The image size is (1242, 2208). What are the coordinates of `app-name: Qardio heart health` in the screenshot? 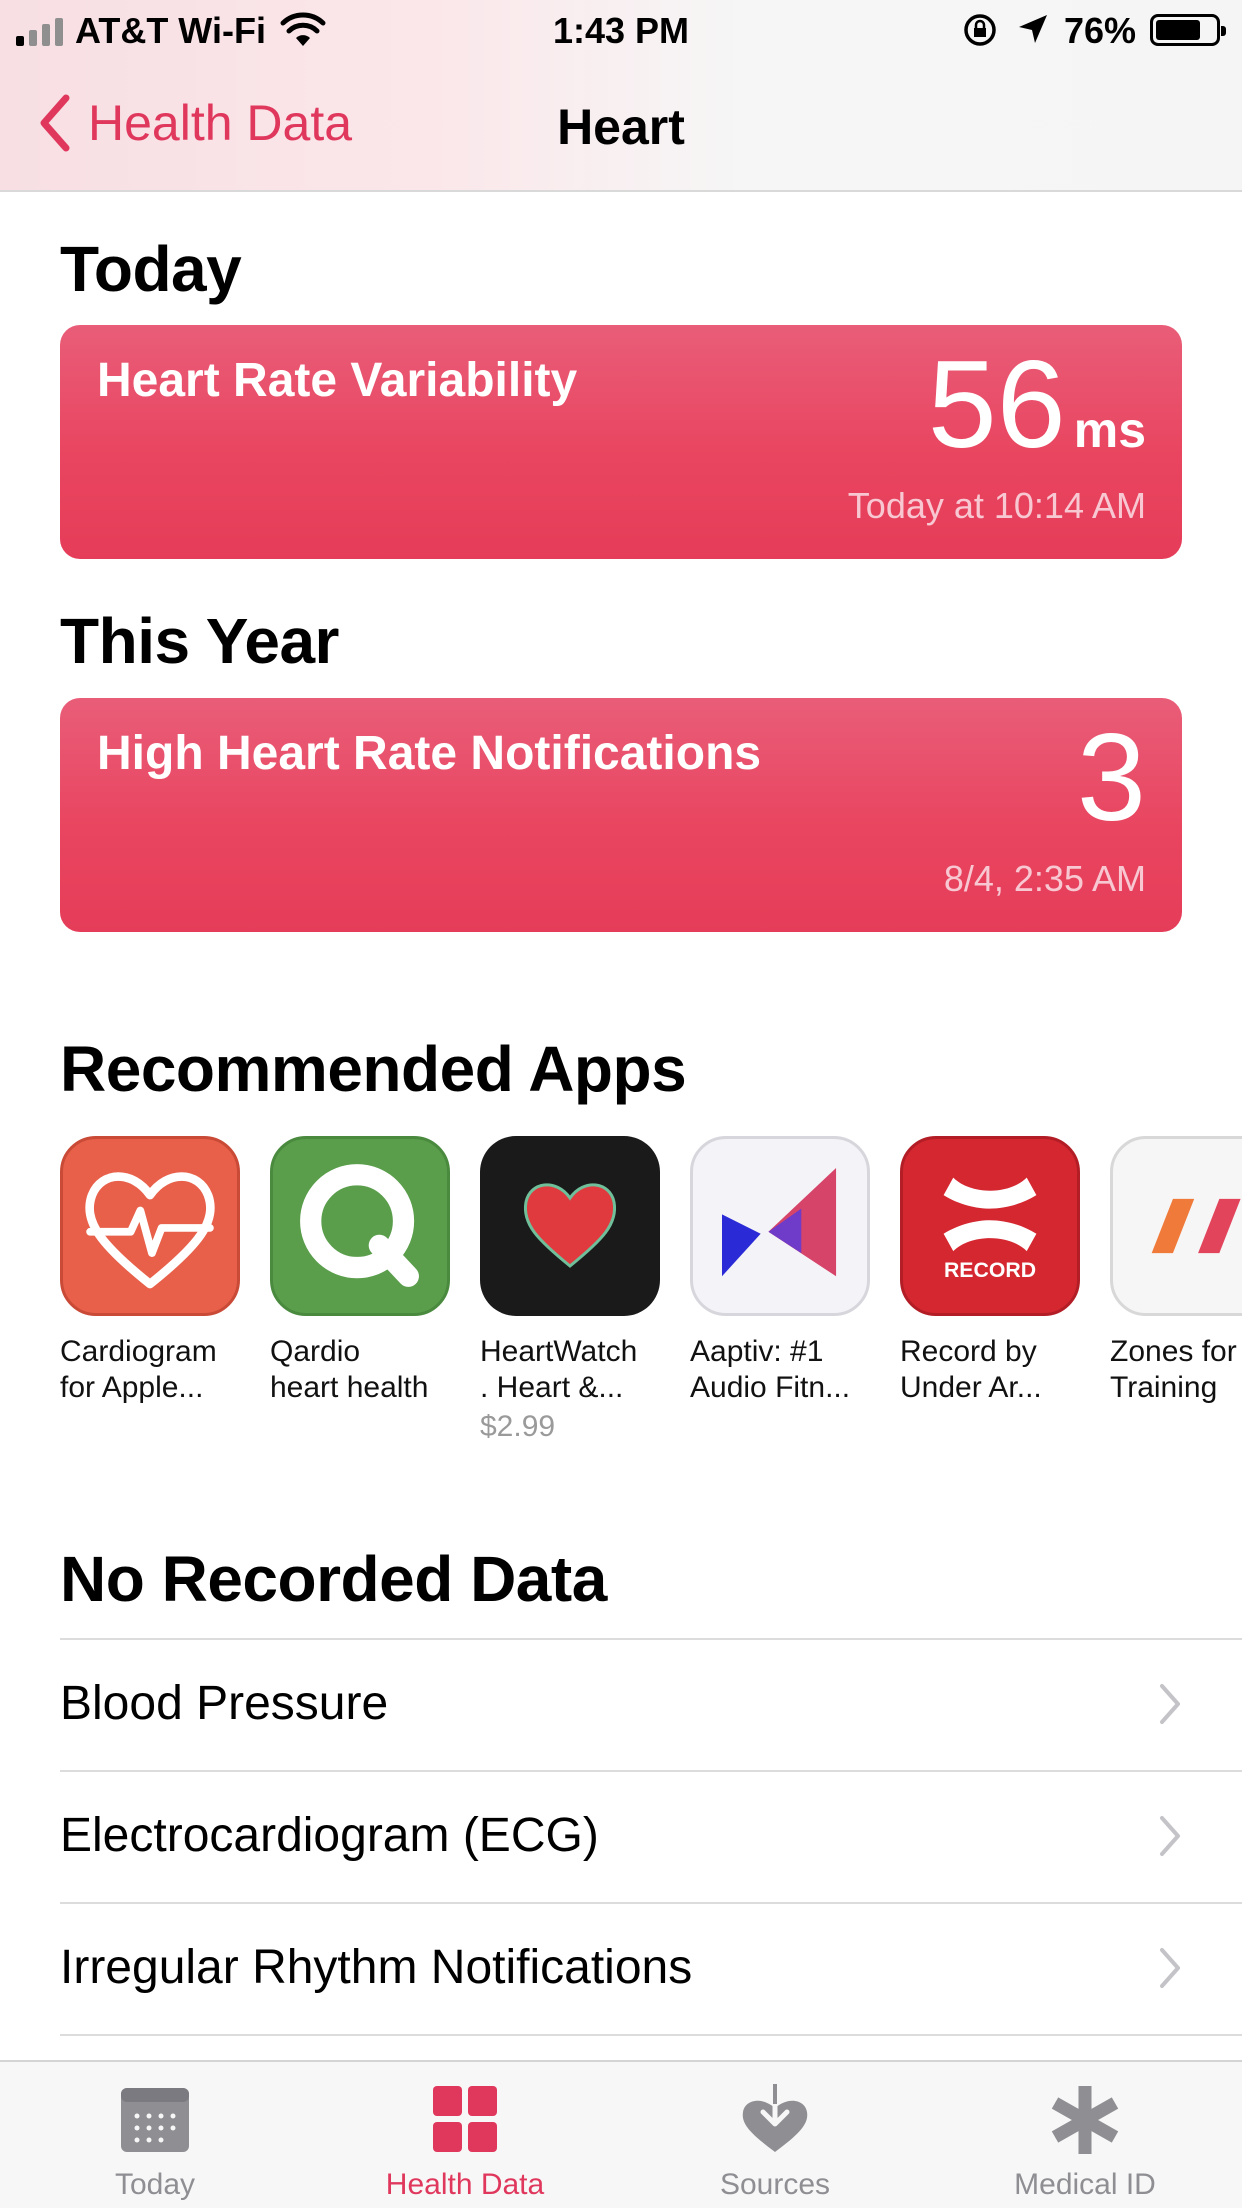 It's located at (349, 1369).